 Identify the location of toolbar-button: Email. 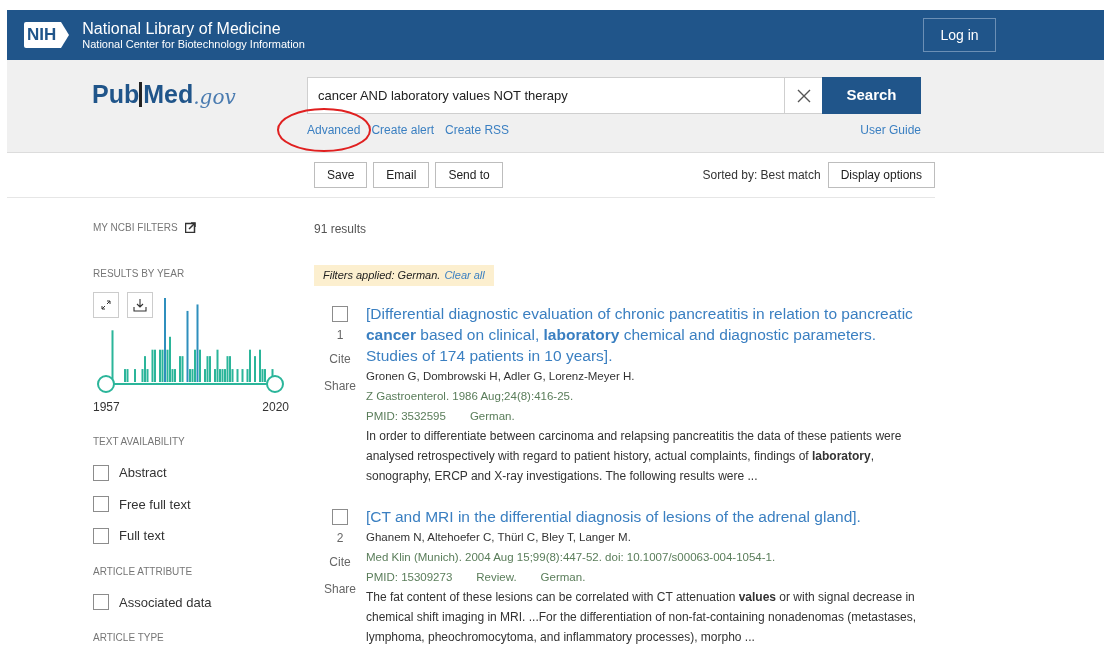
(401, 175).